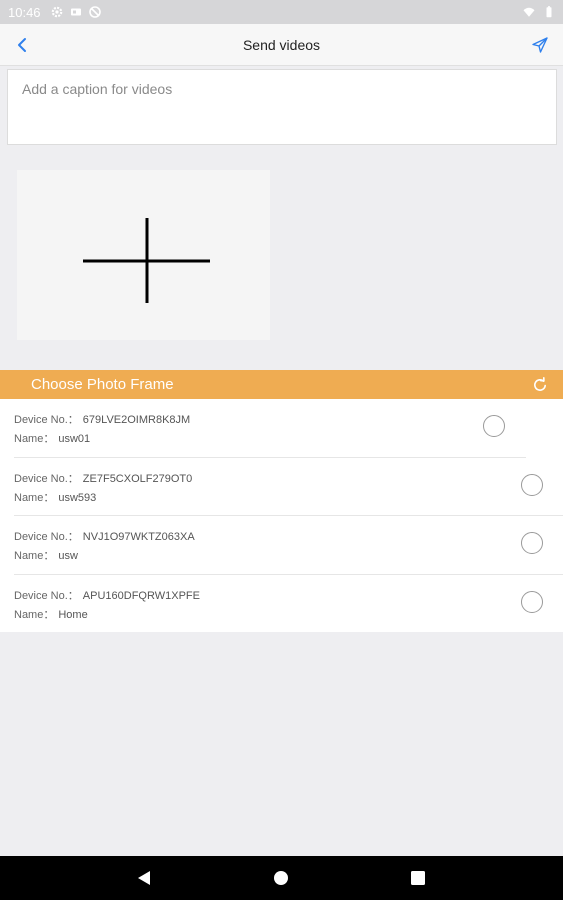 This screenshot has width=563, height=900. What do you see at coordinates (73, 614) in the screenshot?
I see `device-name: Home` at bounding box center [73, 614].